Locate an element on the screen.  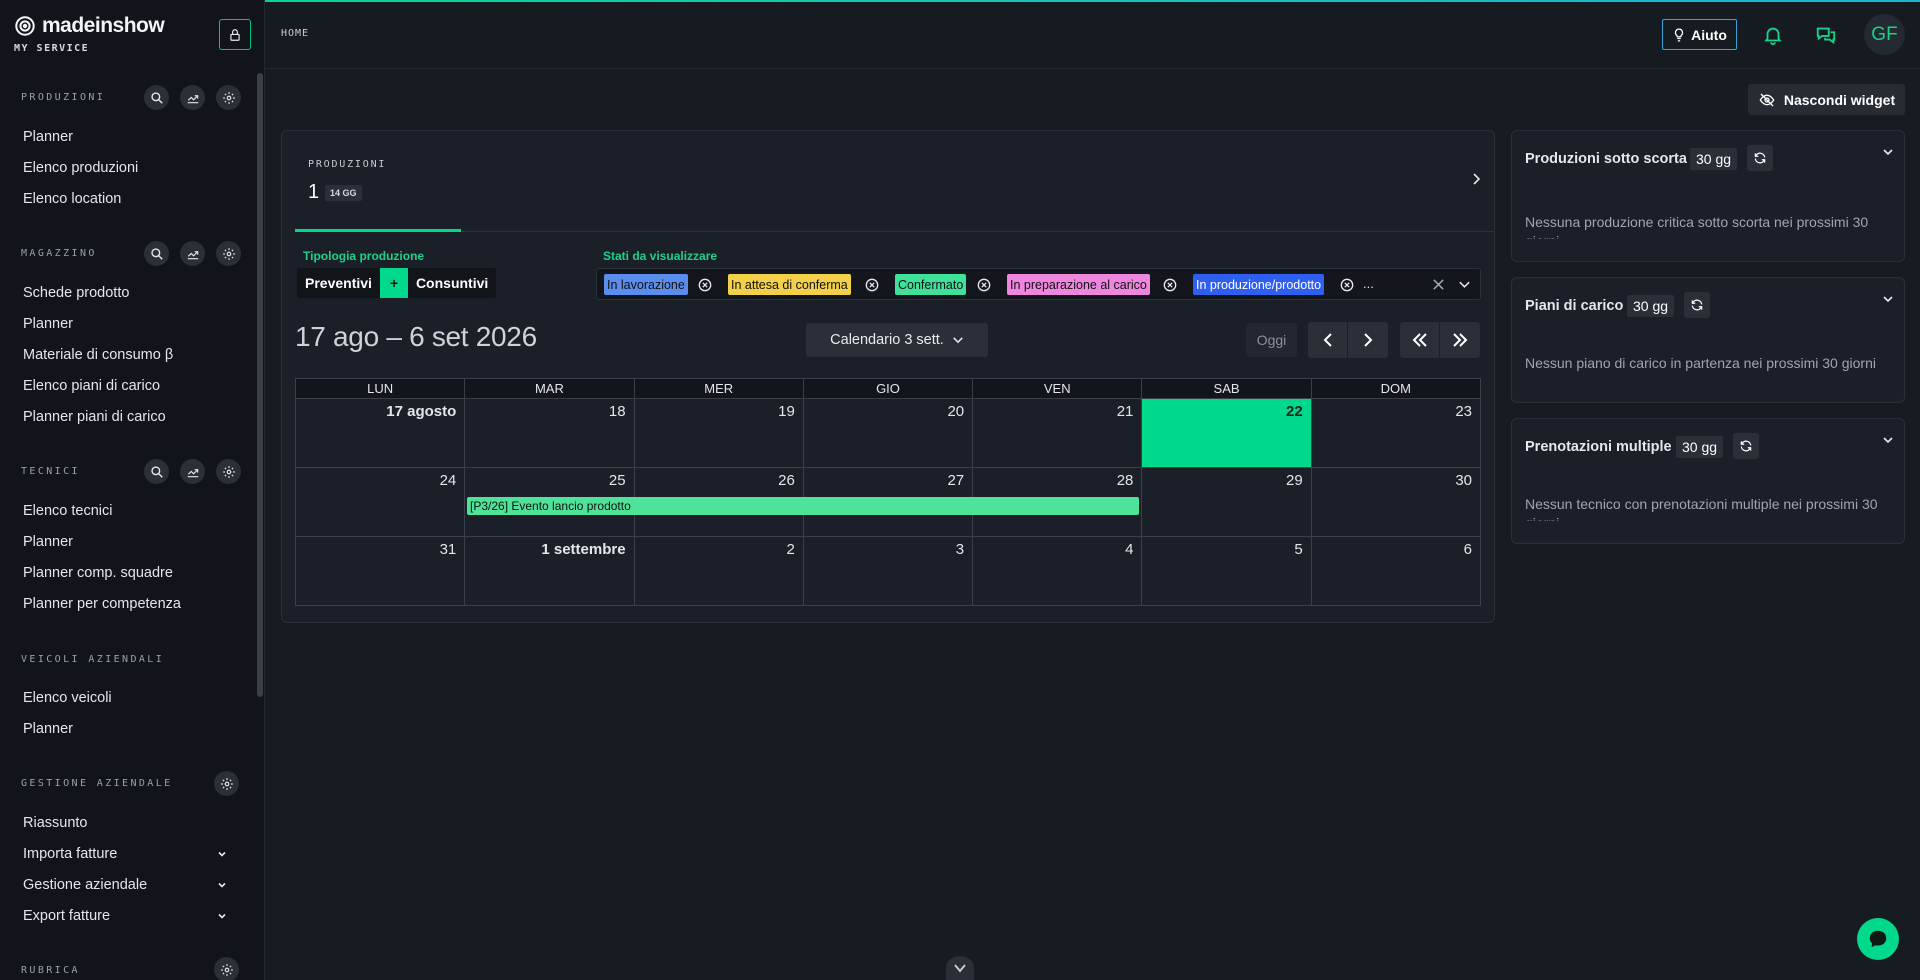
calendar-day-cell: 31 is located at coordinates (380, 571).